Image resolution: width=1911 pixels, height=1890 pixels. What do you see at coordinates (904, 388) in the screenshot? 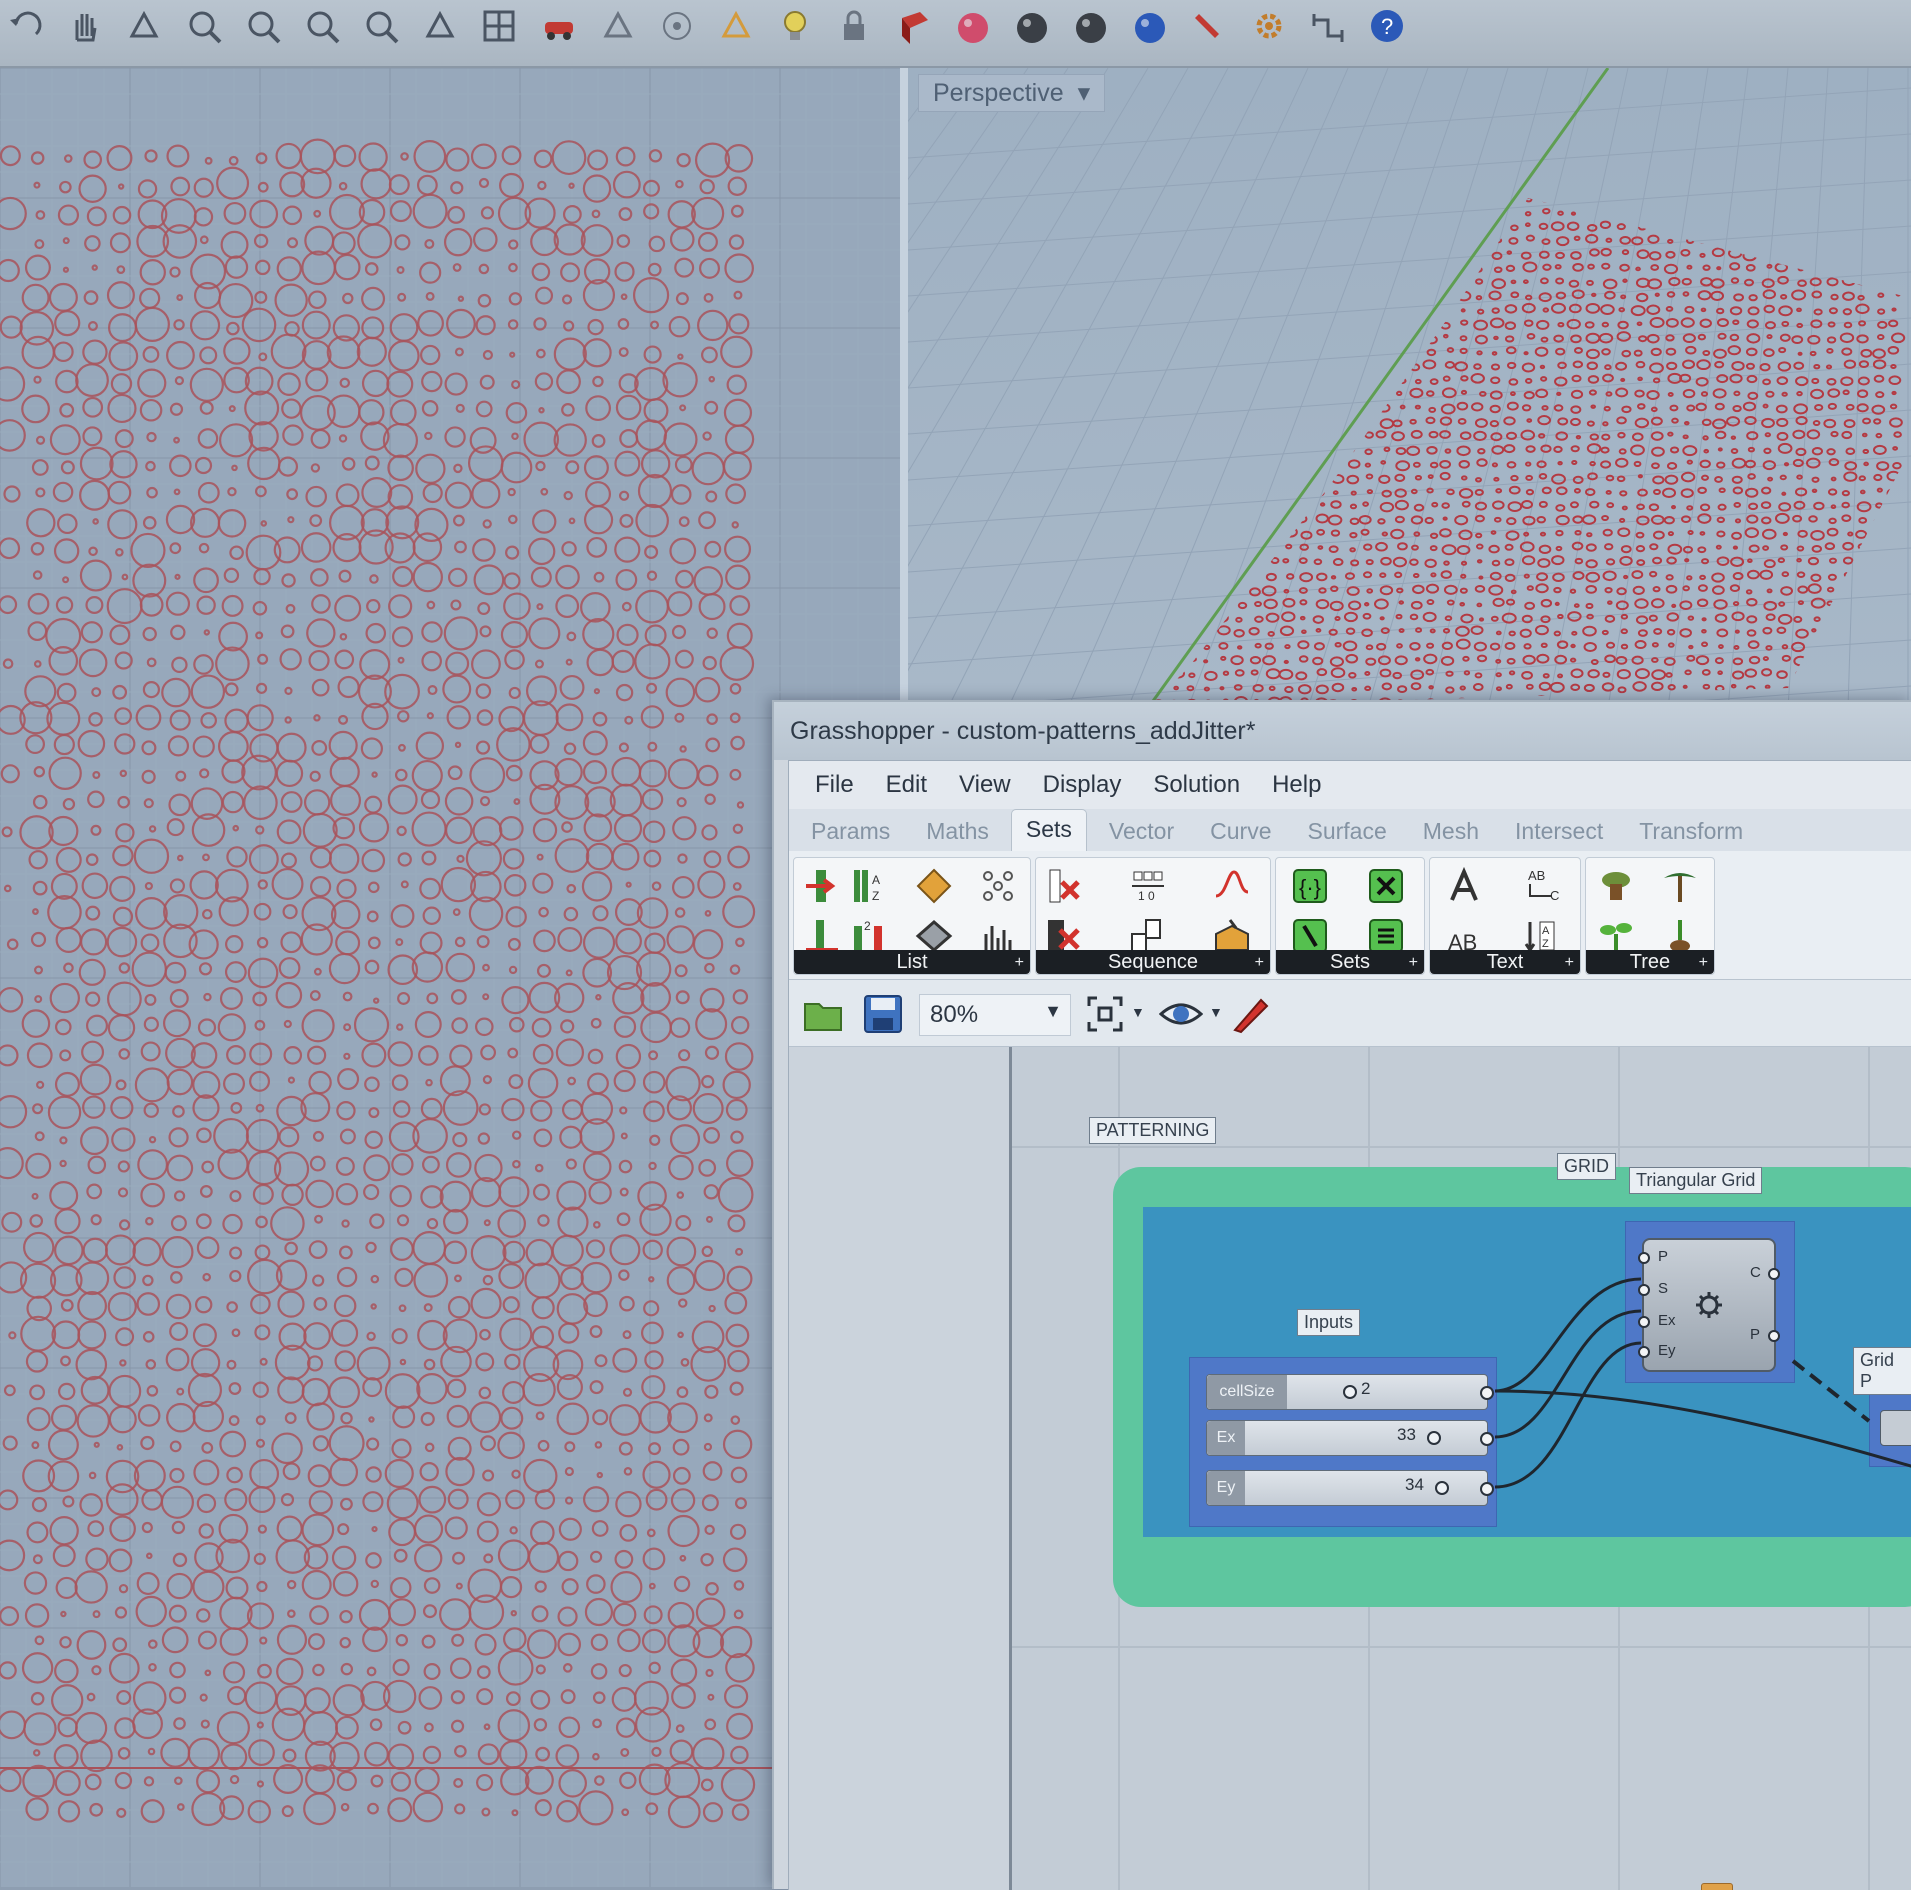
I see `viewport-divider` at bounding box center [904, 388].